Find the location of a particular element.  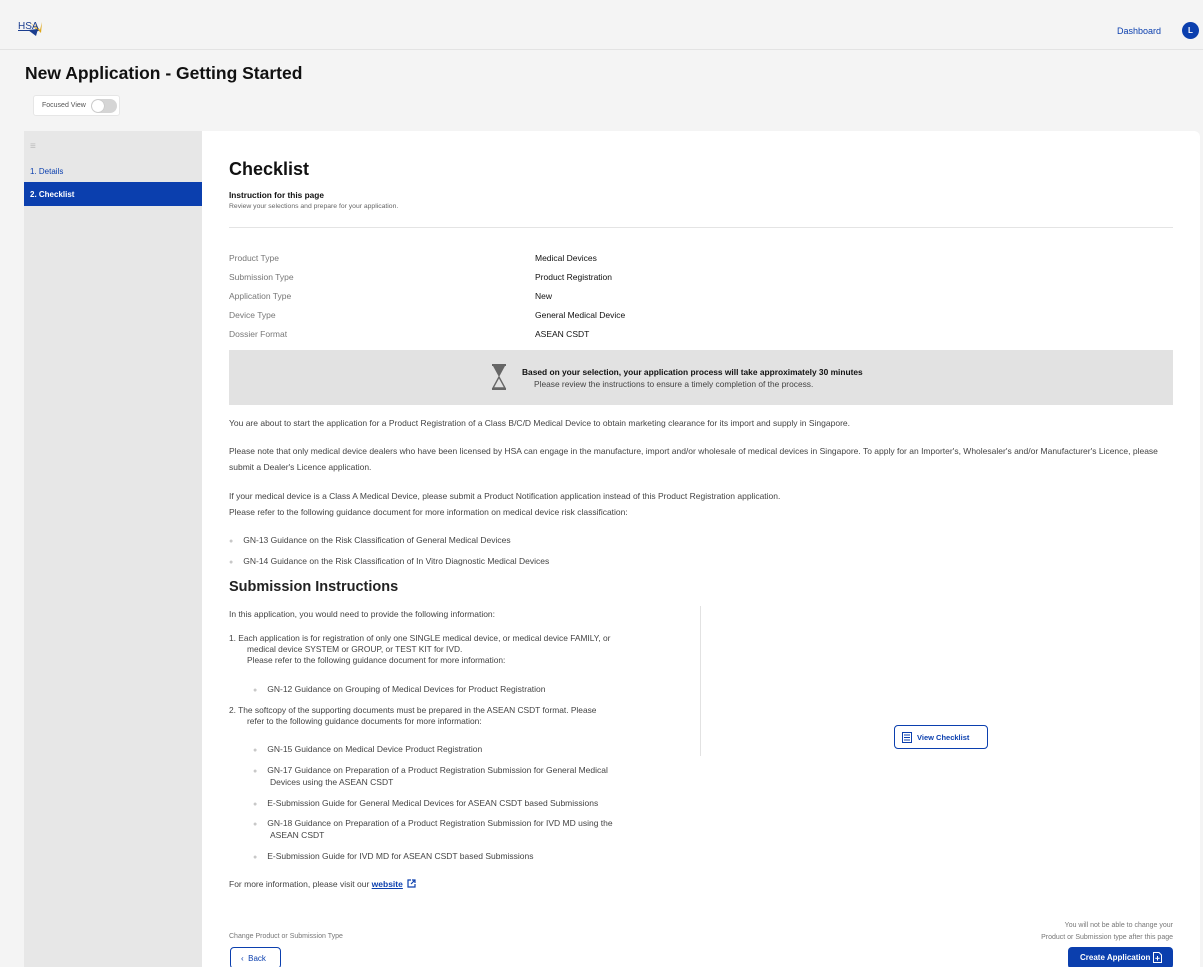

focused-view-toggle: Focused View is located at coordinates (76, 105).